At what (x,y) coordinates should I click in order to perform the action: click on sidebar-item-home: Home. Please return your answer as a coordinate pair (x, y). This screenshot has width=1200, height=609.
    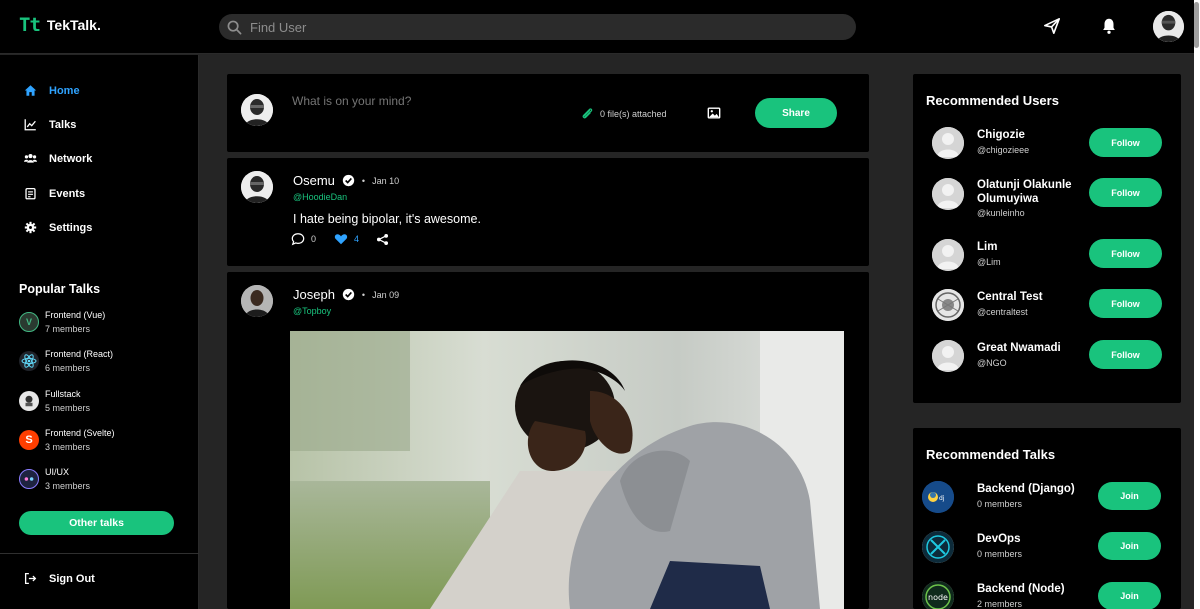
    Looking at the image, I should click on (52, 90).